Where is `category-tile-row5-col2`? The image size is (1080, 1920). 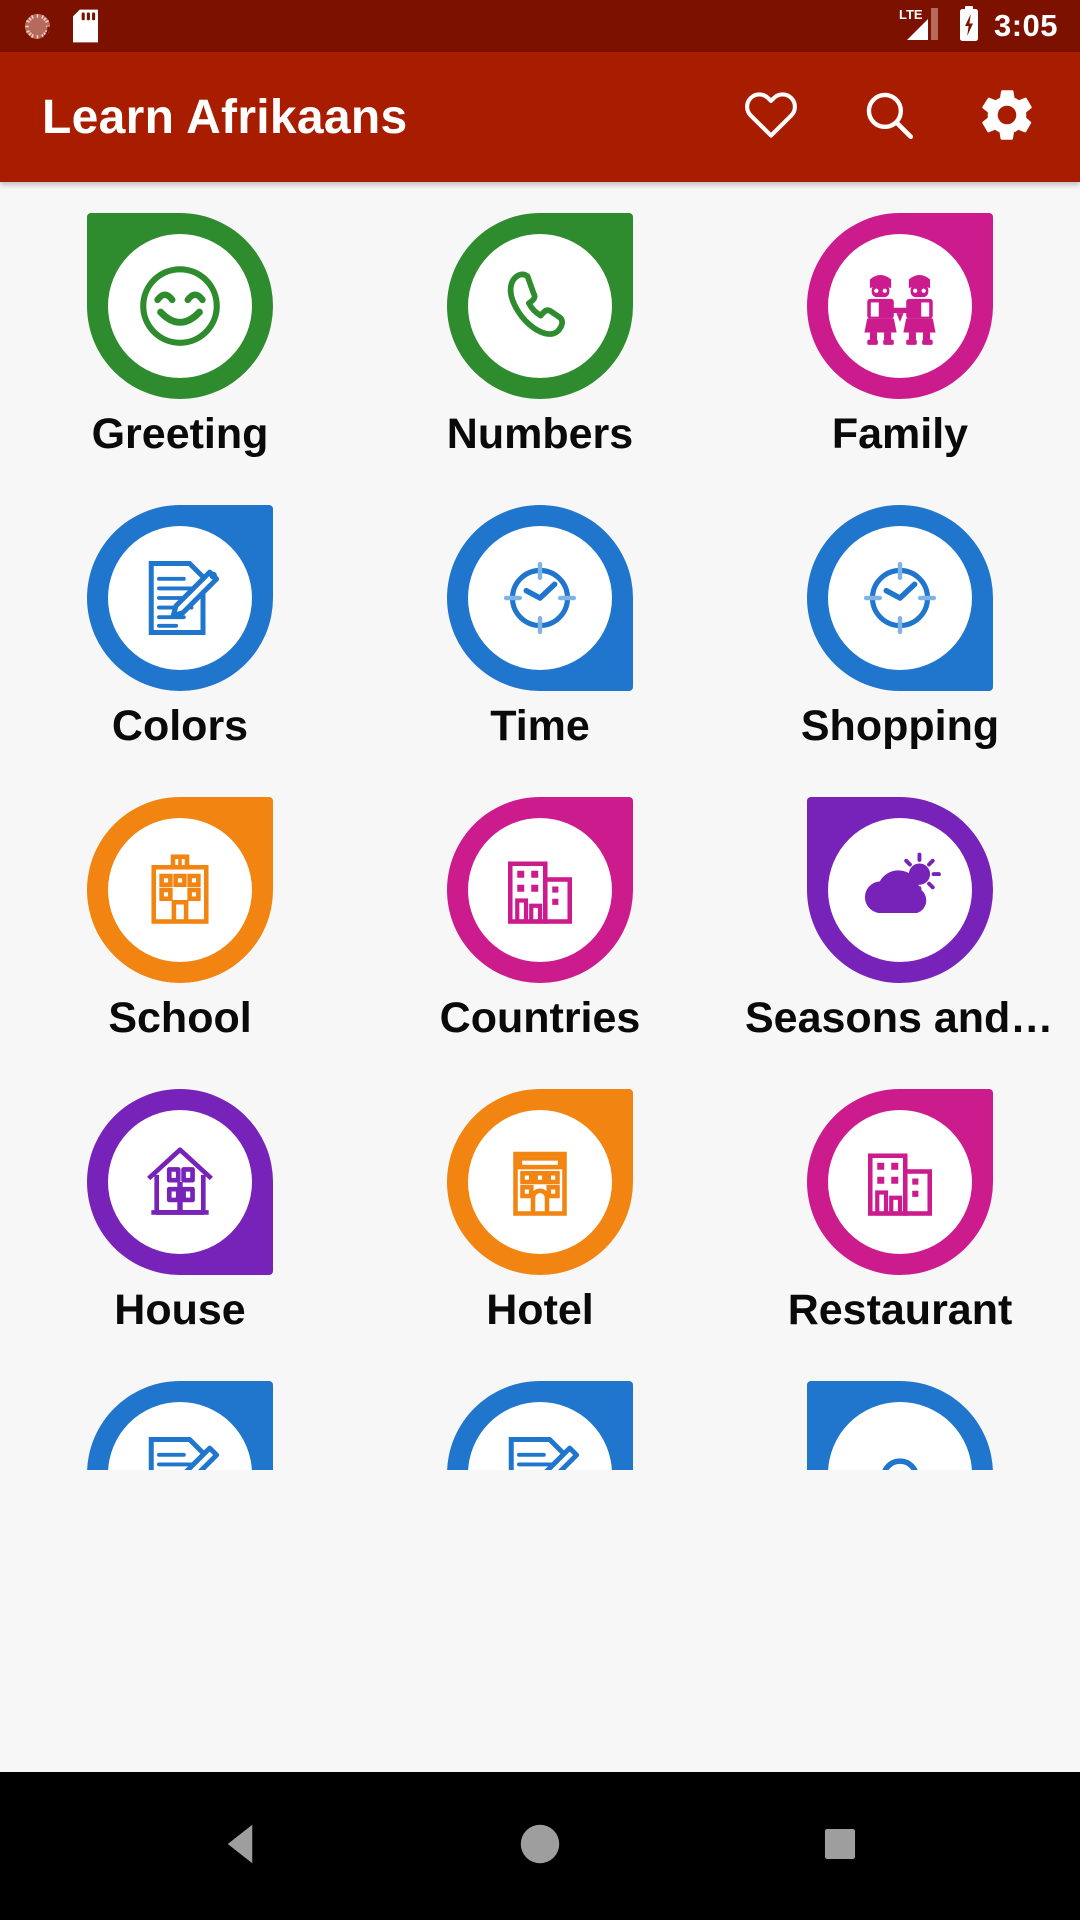
category-tile-row5-col2 is located at coordinates (540, 1424).